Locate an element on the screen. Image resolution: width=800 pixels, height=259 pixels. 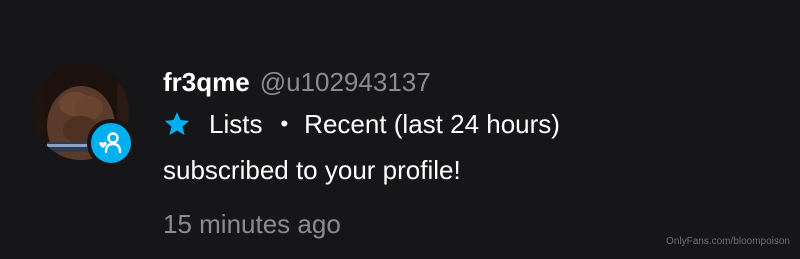
display-name: fr3qme is located at coordinates (206, 82).